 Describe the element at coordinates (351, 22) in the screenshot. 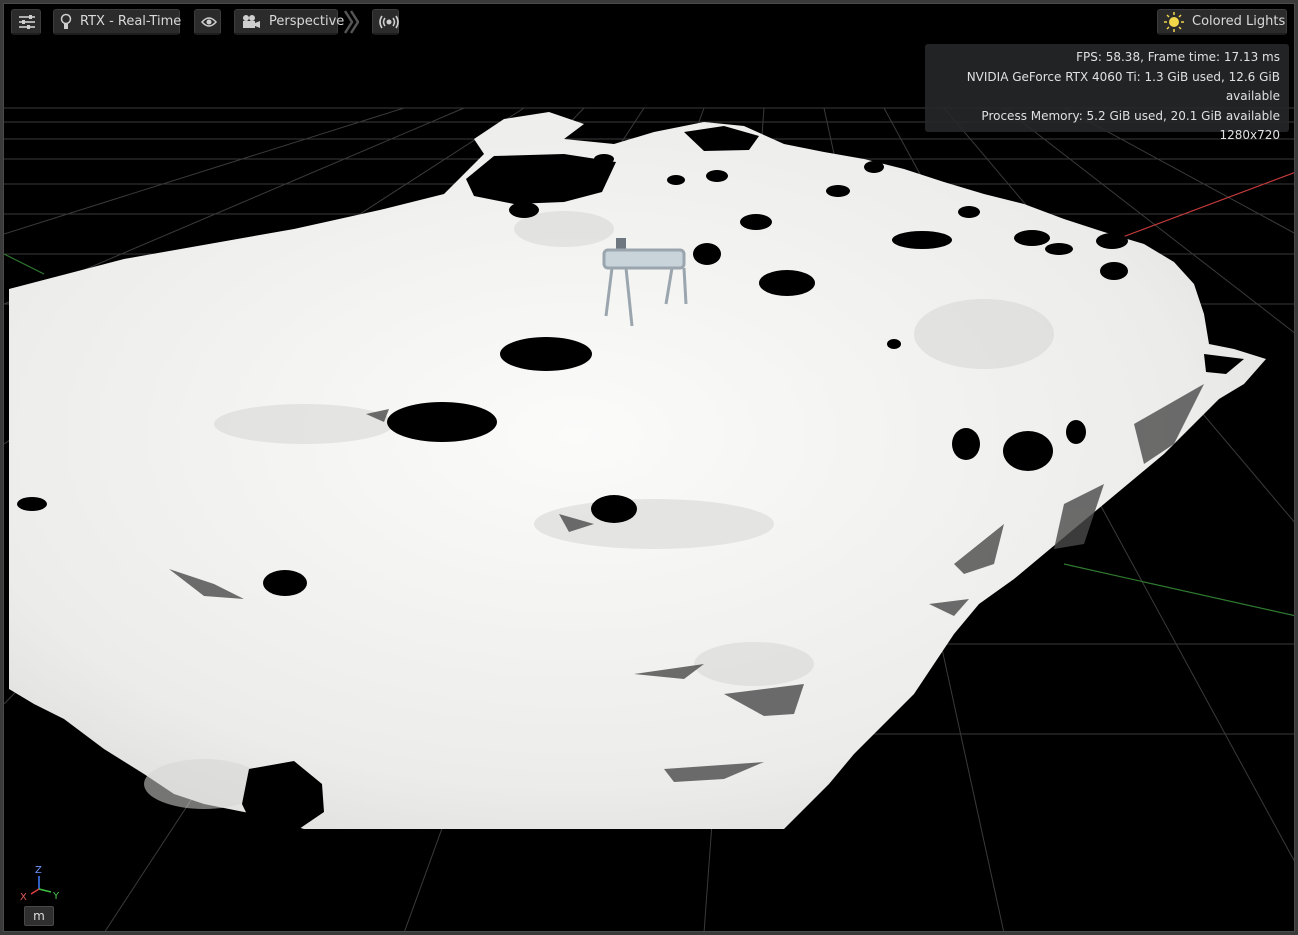

I see `double-chevron-right-icon` at that location.